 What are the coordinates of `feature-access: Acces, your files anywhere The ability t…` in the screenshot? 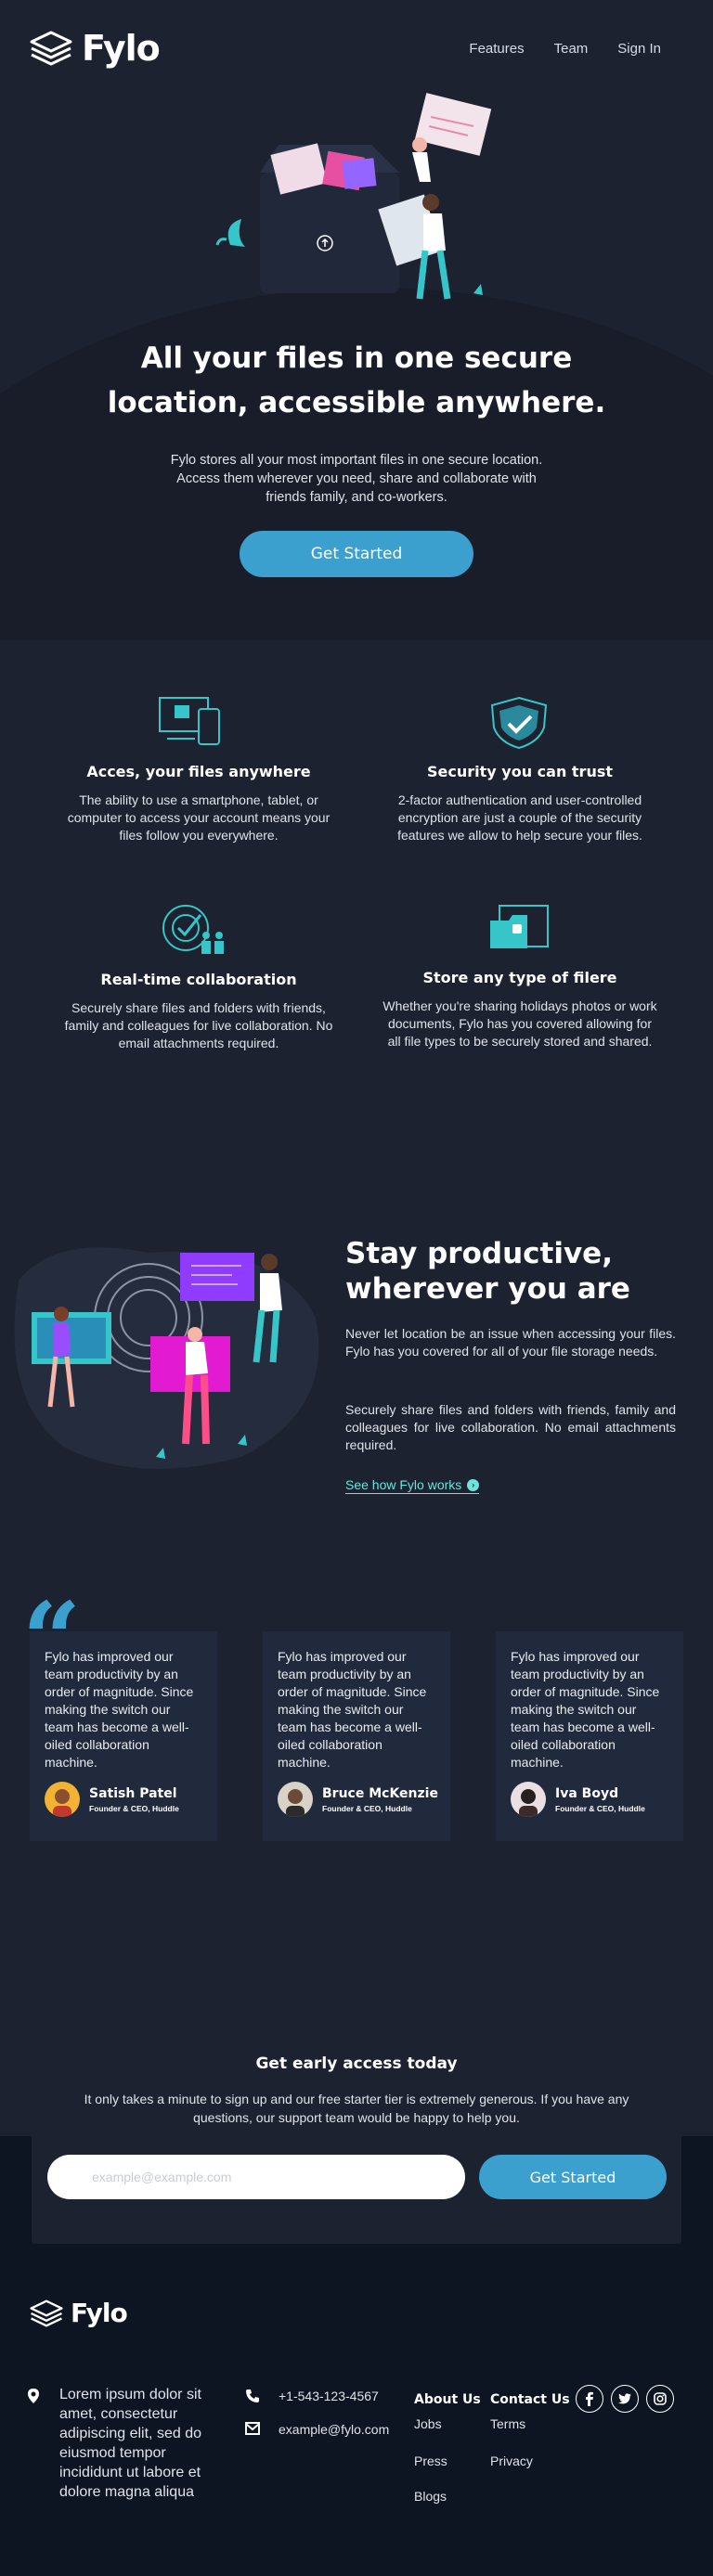 It's located at (198, 803).